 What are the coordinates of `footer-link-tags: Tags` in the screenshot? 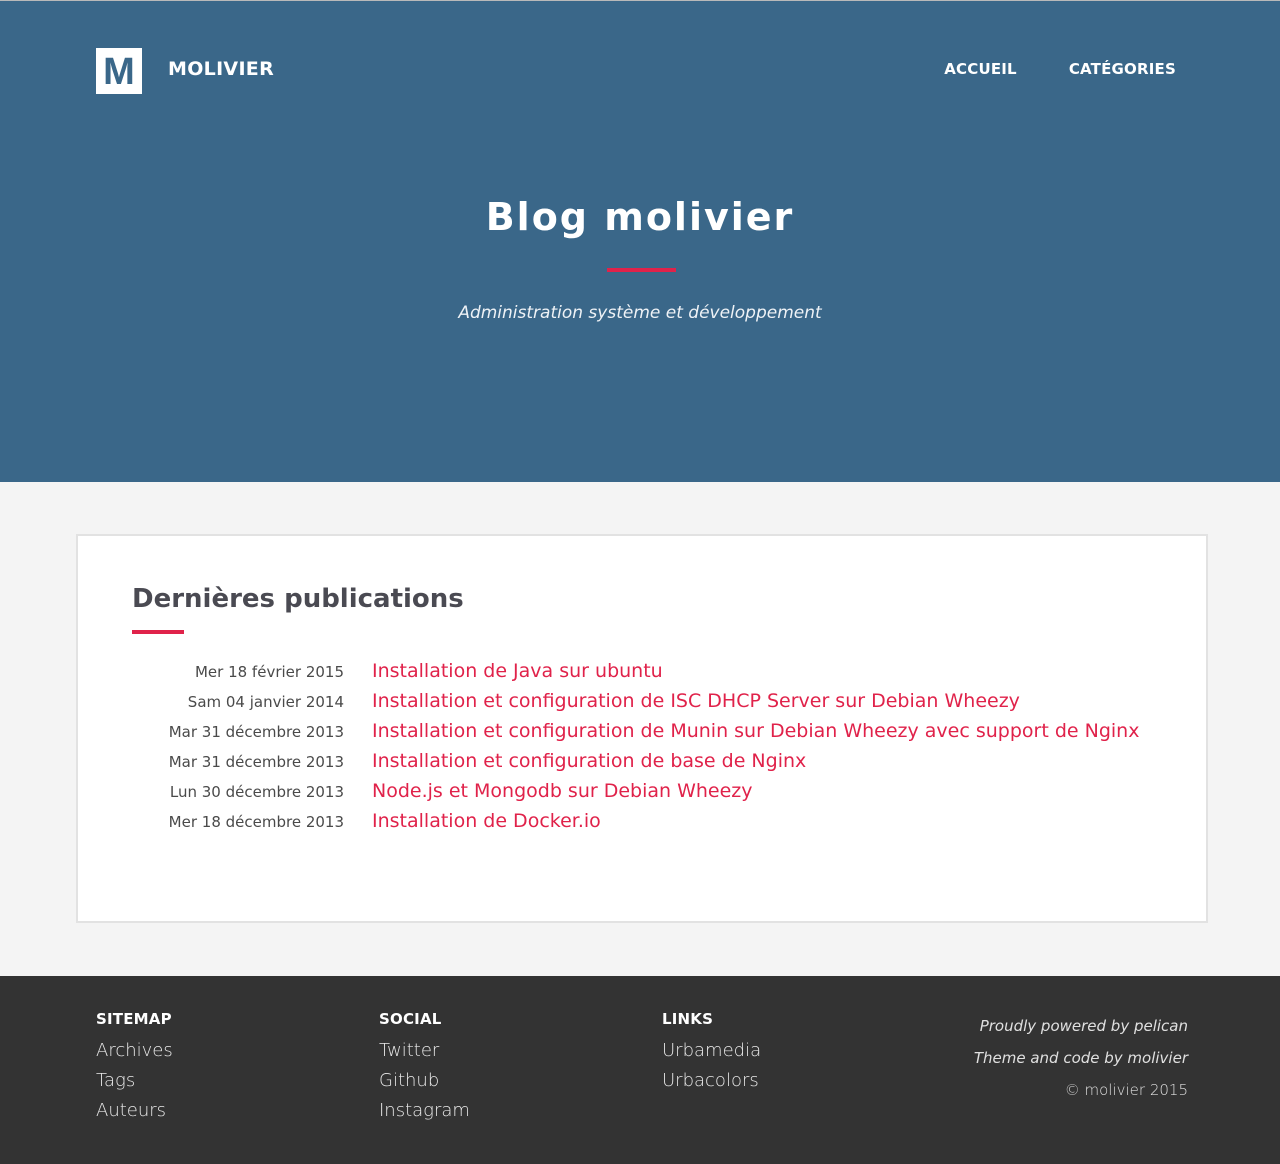 It's located at (134, 1081).